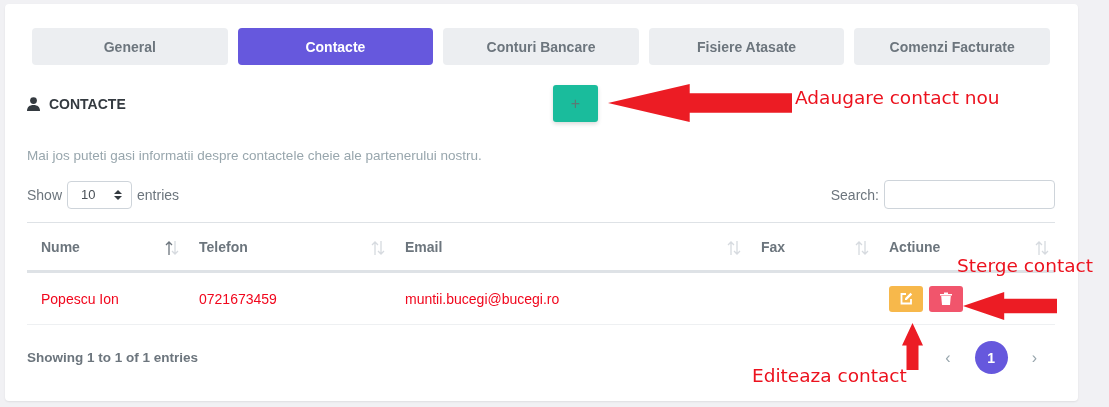 The height and width of the screenshot is (407, 1109). What do you see at coordinates (952, 46) in the screenshot?
I see `tab: Comenzi Facturate` at bounding box center [952, 46].